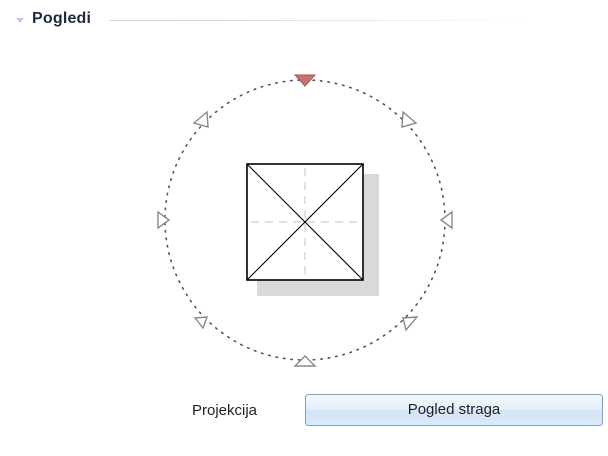 This screenshot has width=608, height=456. I want to click on collapse-toggle-icon, so click(20, 20).